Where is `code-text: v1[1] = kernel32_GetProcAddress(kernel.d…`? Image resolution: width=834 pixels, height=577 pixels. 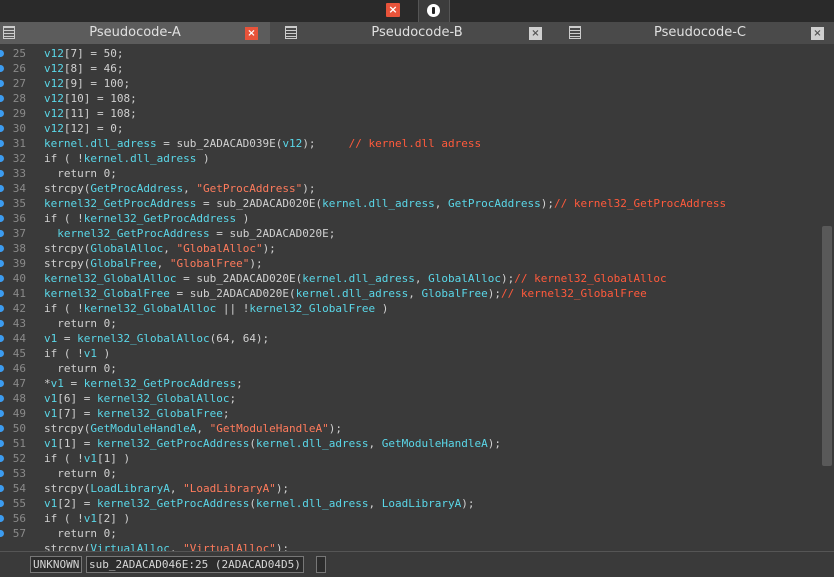
code-text: v1[1] = kernel32_GetProcAddress(kernel.d… is located at coordinates (272, 443).